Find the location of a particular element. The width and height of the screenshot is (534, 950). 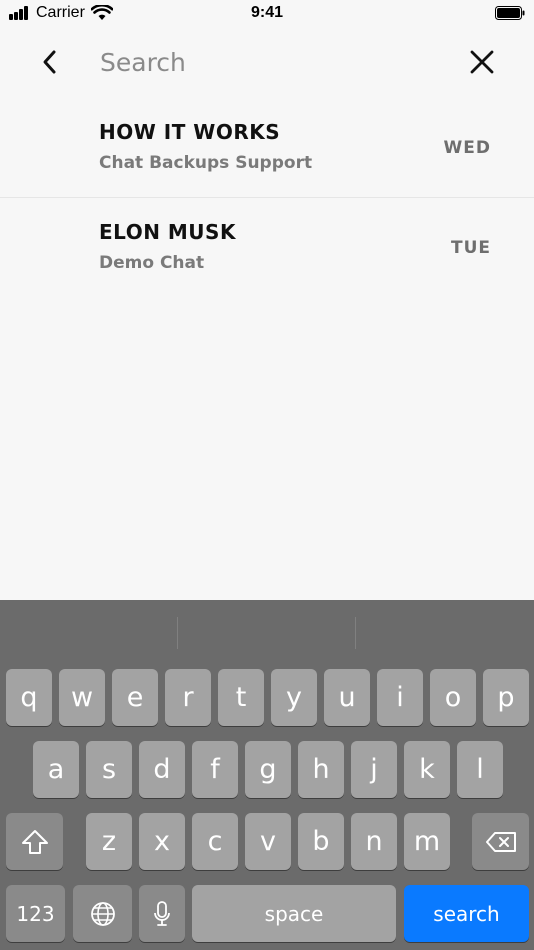

chat-list-item: ELON MUSK Demo Chat TUE is located at coordinates (267, 247).